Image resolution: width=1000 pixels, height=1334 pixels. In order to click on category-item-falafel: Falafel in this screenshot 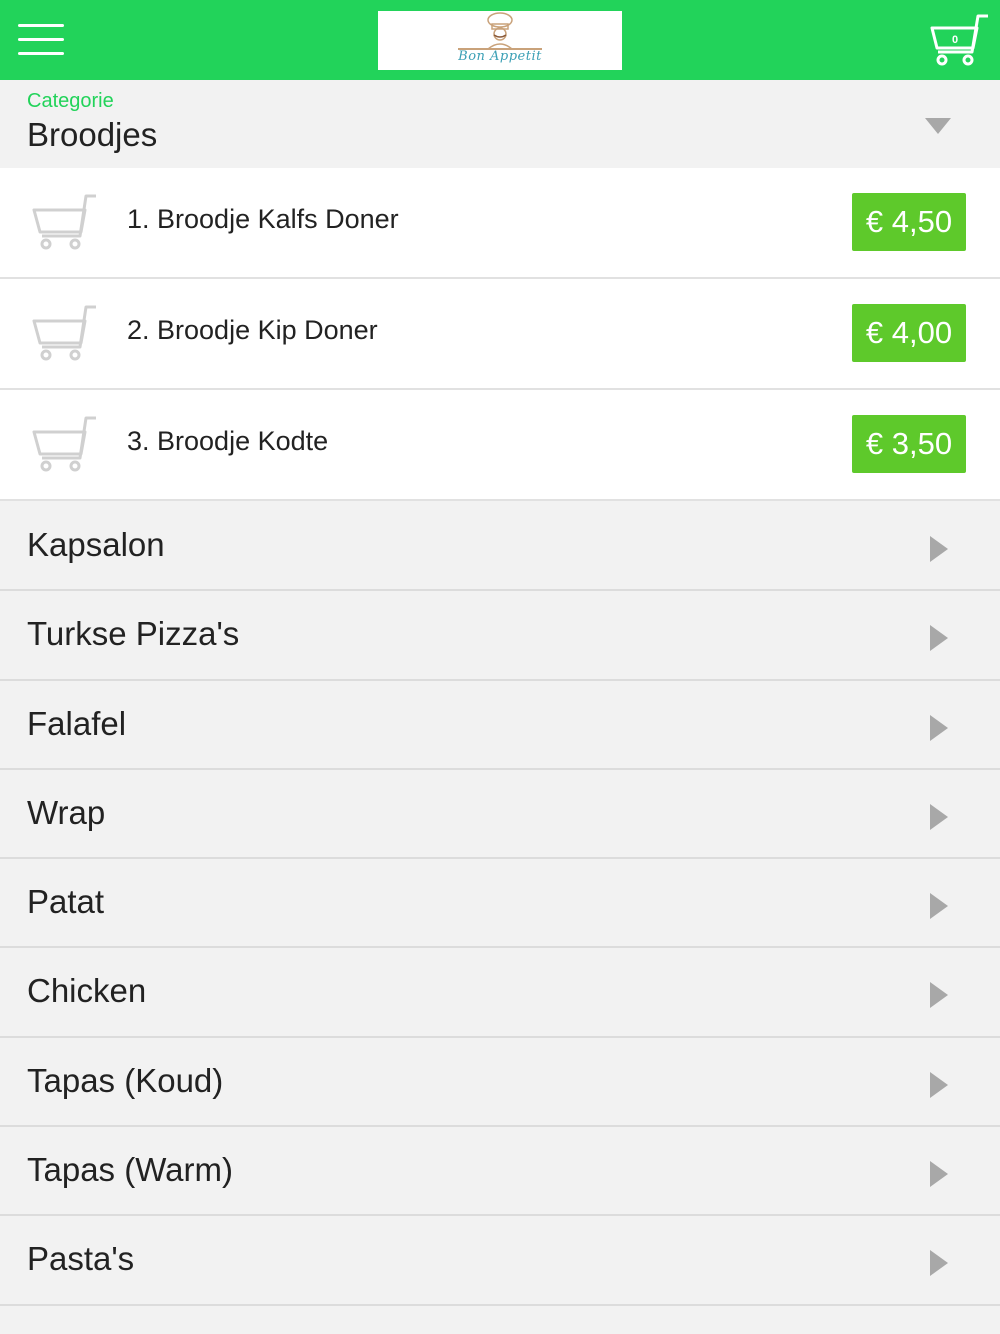, I will do `click(500, 725)`.